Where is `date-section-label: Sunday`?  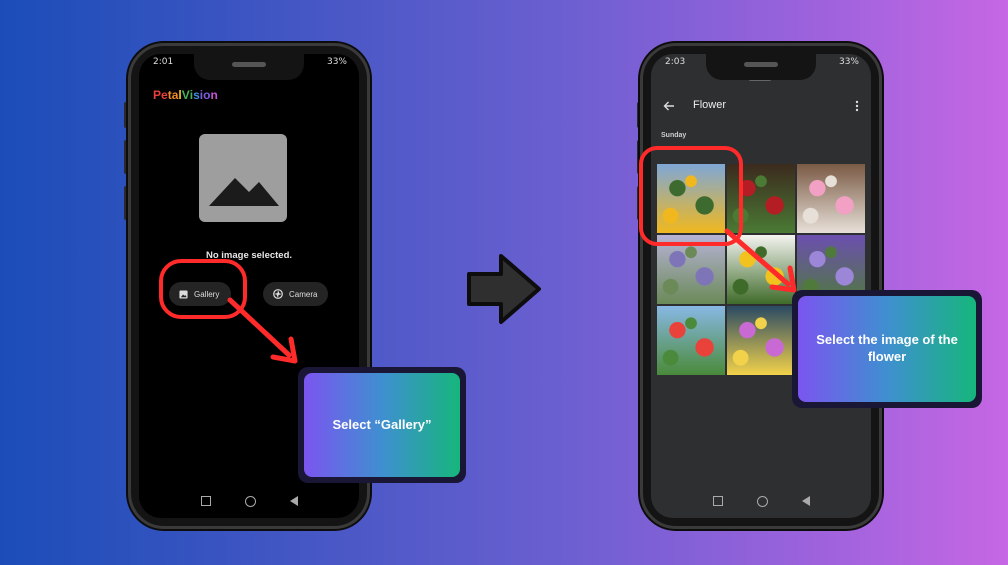
date-section-label: Sunday is located at coordinates (674, 135).